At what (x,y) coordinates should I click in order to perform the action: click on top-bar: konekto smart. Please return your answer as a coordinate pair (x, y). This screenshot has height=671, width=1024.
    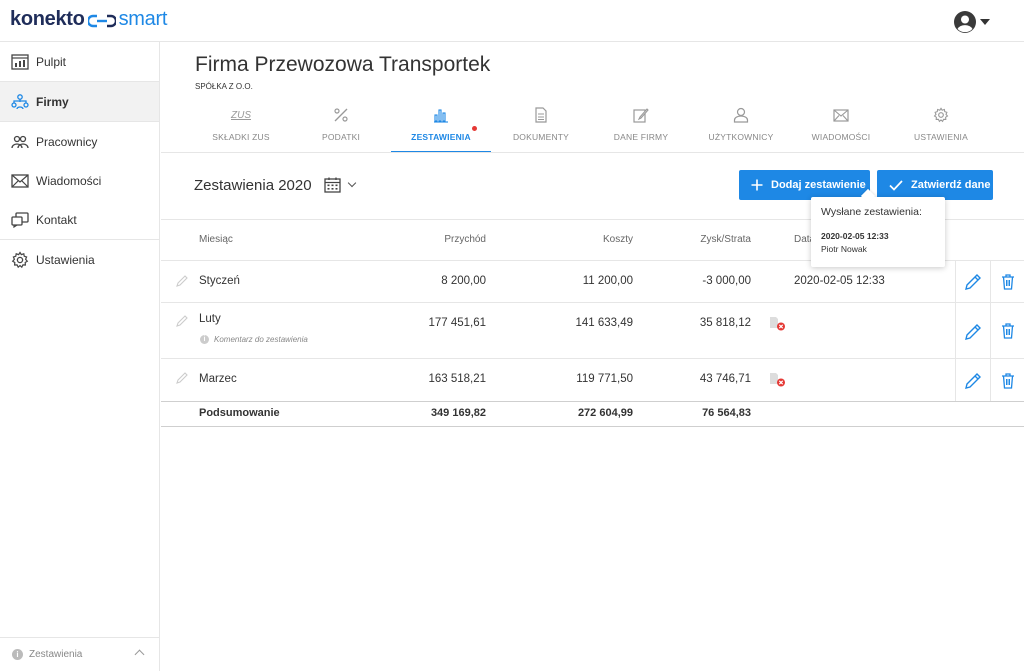
    Looking at the image, I should click on (512, 21).